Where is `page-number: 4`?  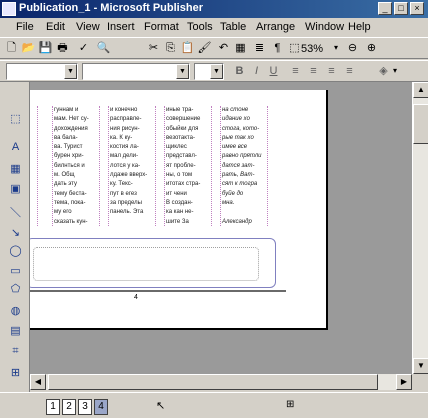 page-number: 4 is located at coordinates (136, 297).